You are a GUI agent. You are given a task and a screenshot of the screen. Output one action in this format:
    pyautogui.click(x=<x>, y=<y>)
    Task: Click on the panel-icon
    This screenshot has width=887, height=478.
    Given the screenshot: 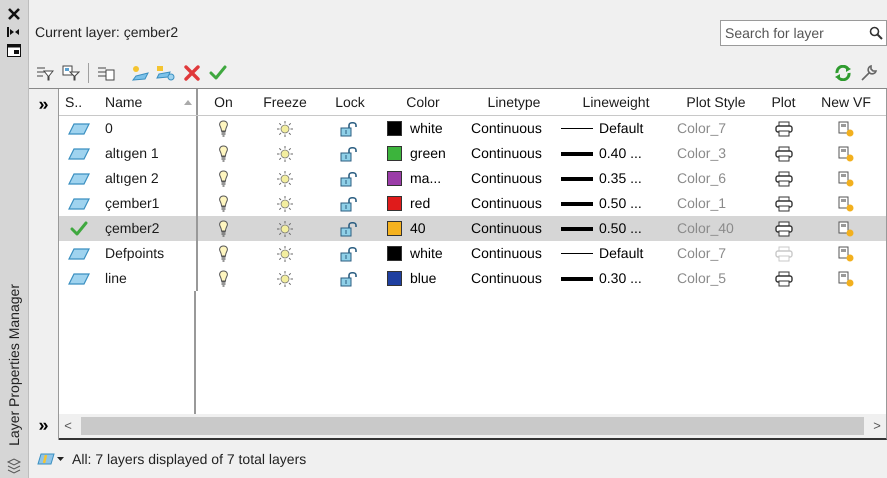 What is the action you would take?
    pyautogui.click(x=14, y=50)
    